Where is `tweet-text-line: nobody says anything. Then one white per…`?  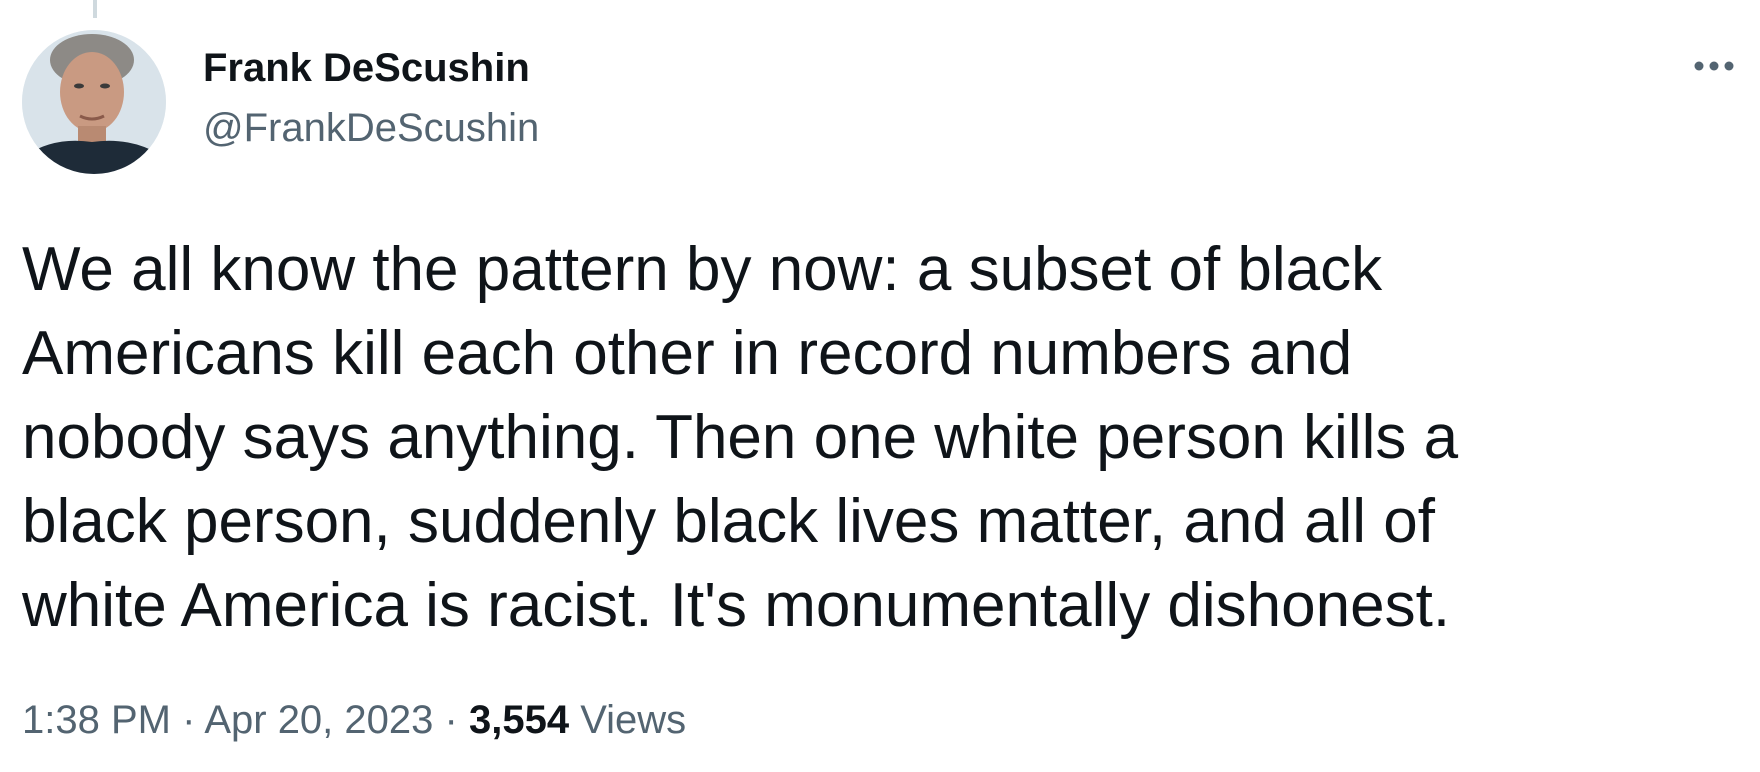
tweet-text-line: nobody says anything. Then one white per… is located at coordinates (740, 437).